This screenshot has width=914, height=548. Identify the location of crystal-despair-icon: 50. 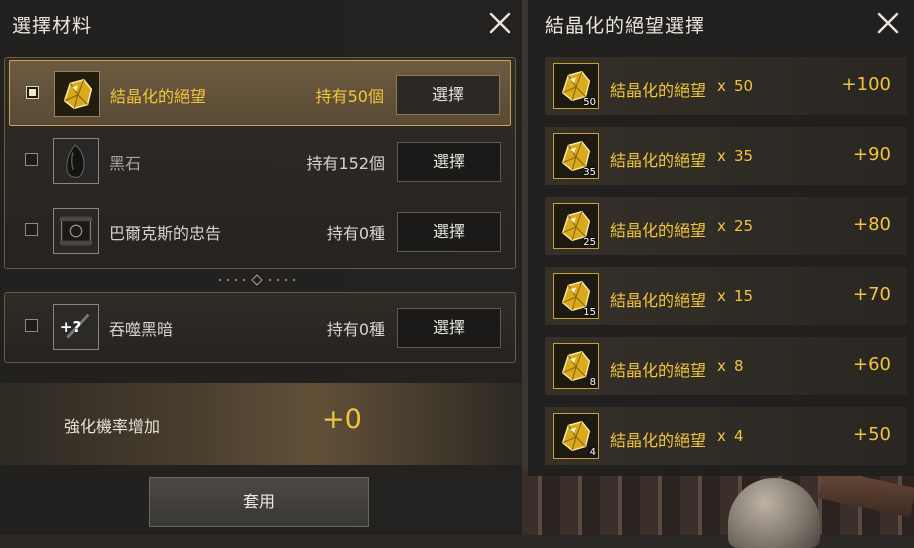
(576, 86).